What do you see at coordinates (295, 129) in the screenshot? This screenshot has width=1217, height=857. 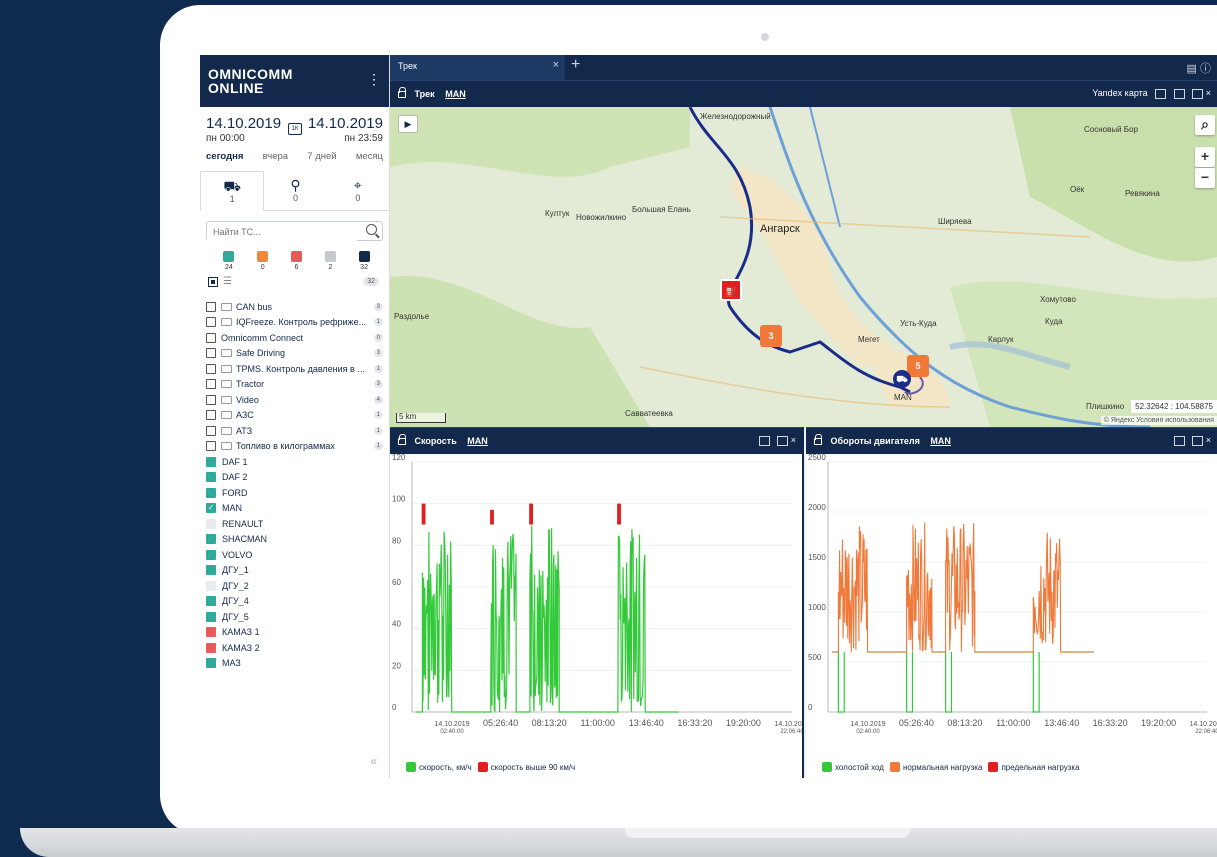 I see `calendar-icon: 1К` at bounding box center [295, 129].